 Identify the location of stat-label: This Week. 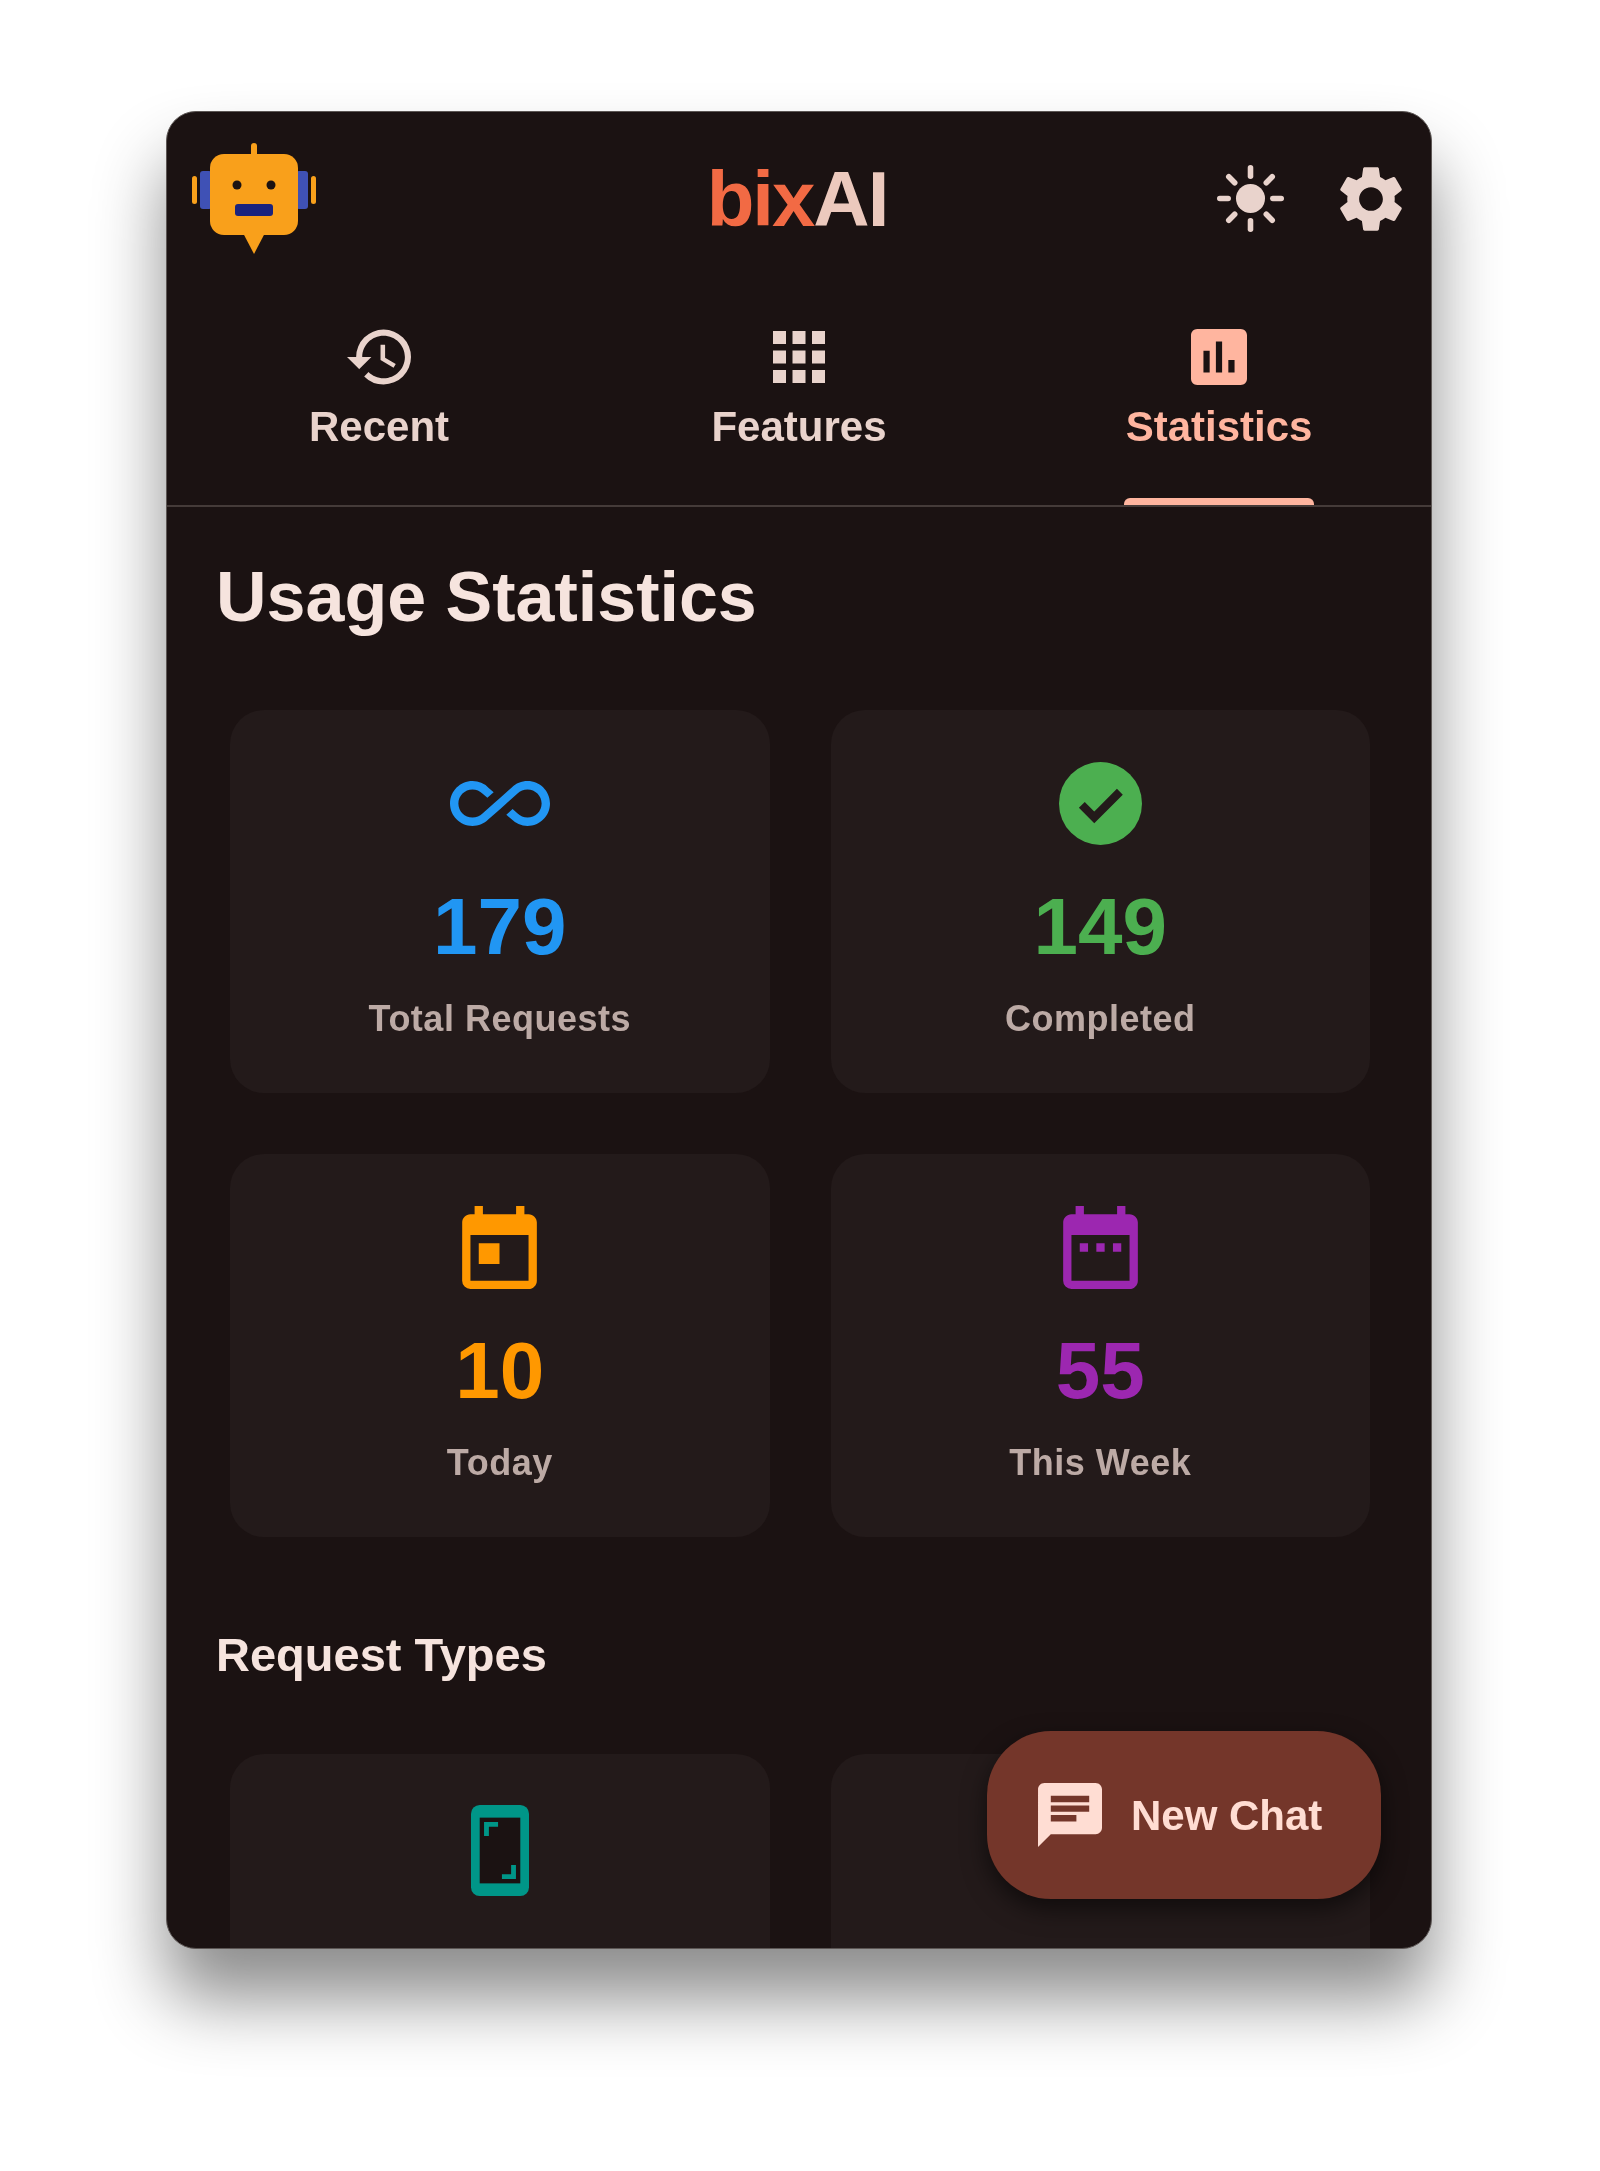
(1100, 1463).